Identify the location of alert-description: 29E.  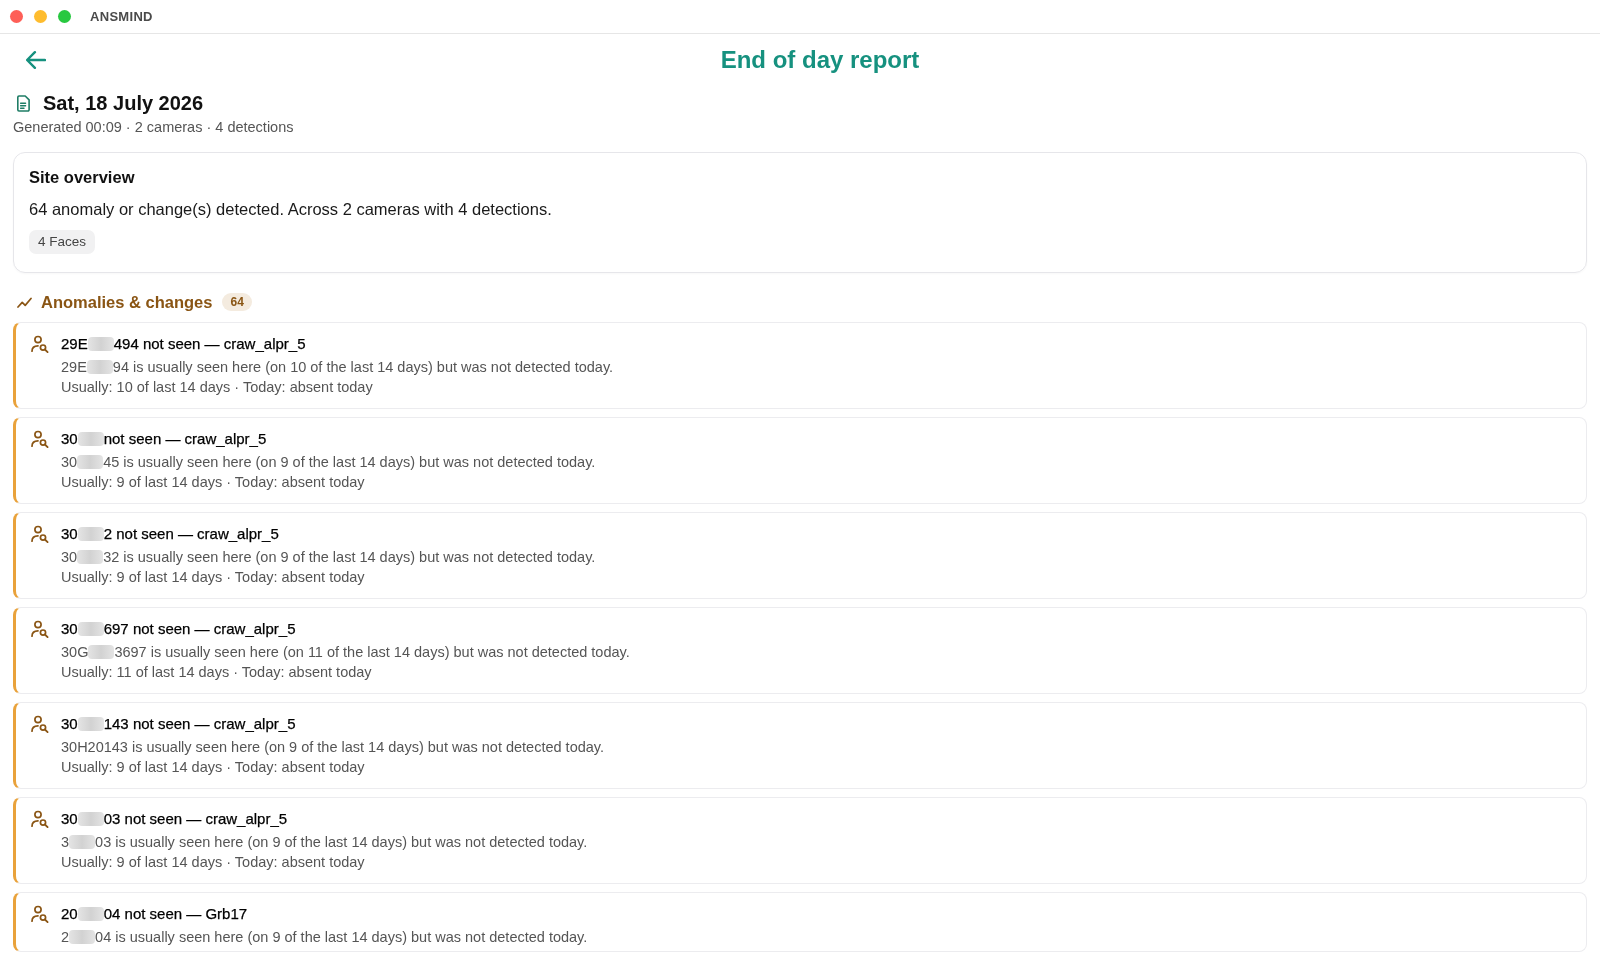
(74, 367).